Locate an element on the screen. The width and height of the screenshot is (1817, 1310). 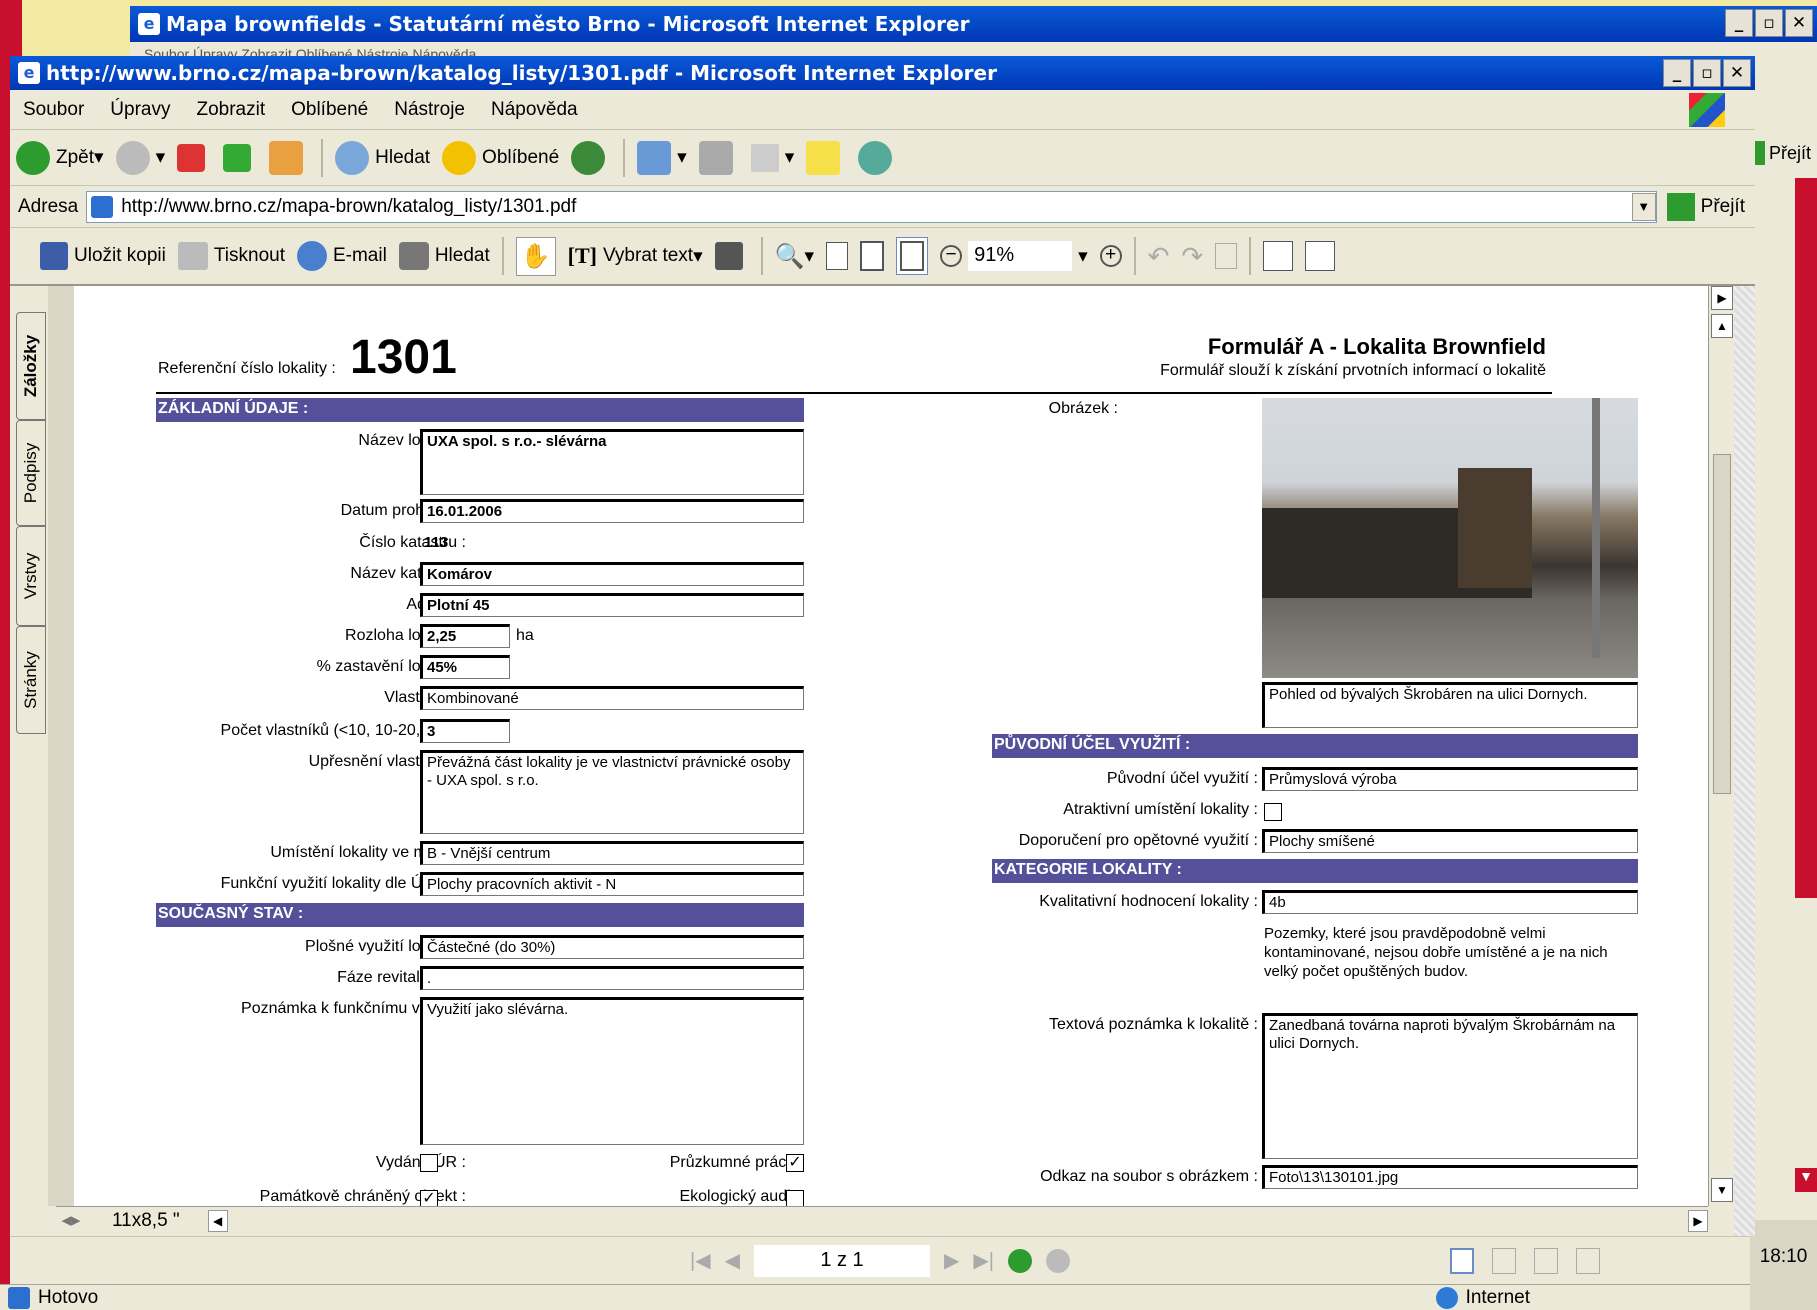
messenger-icon is located at coordinates (875, 157).